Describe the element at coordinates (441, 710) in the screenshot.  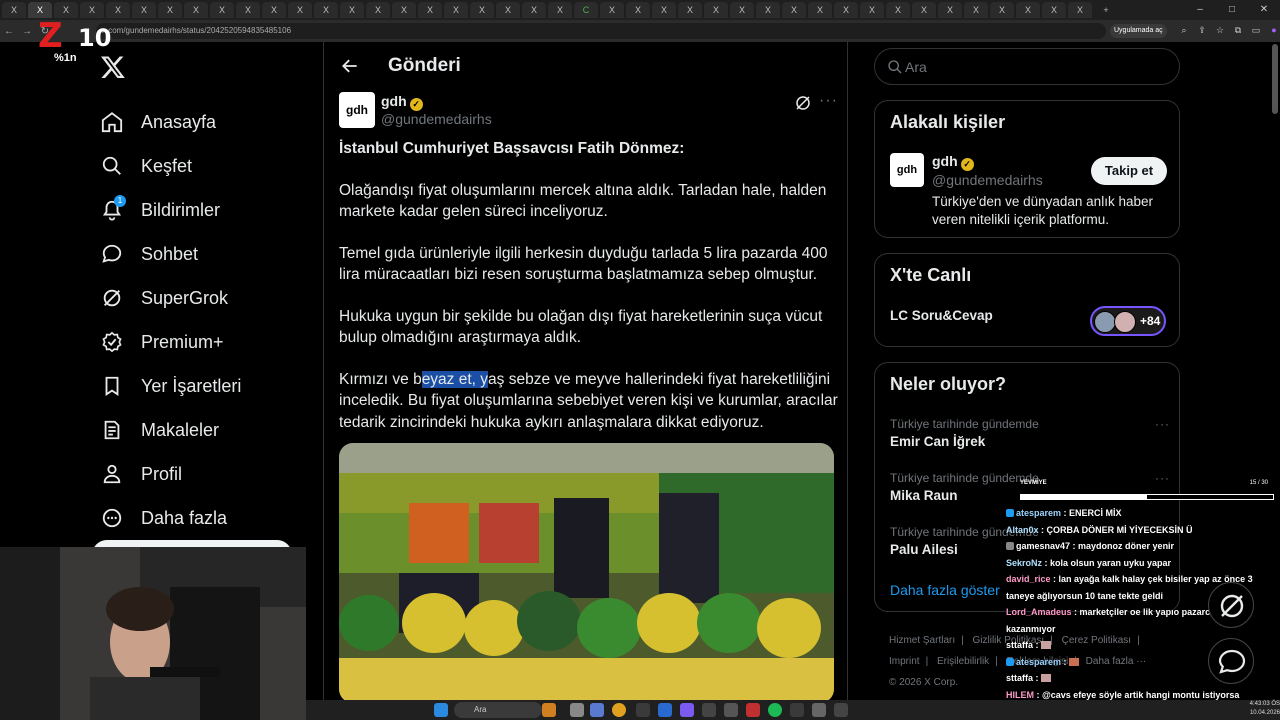
I see `windows-start-icon` at that location.